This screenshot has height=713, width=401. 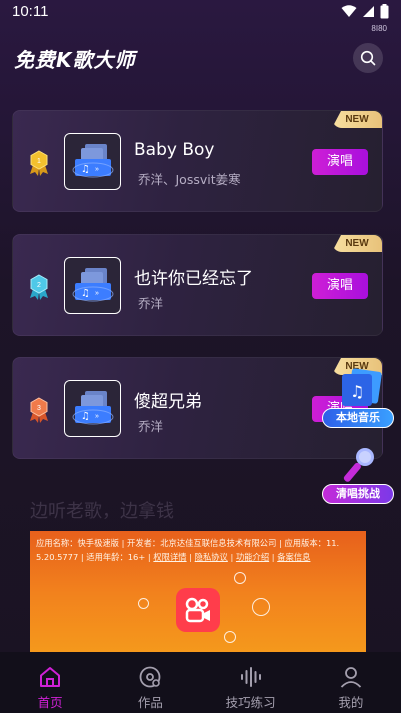 I want to click on challenge-button: 清唱挑战, so click(x=359, y=475).